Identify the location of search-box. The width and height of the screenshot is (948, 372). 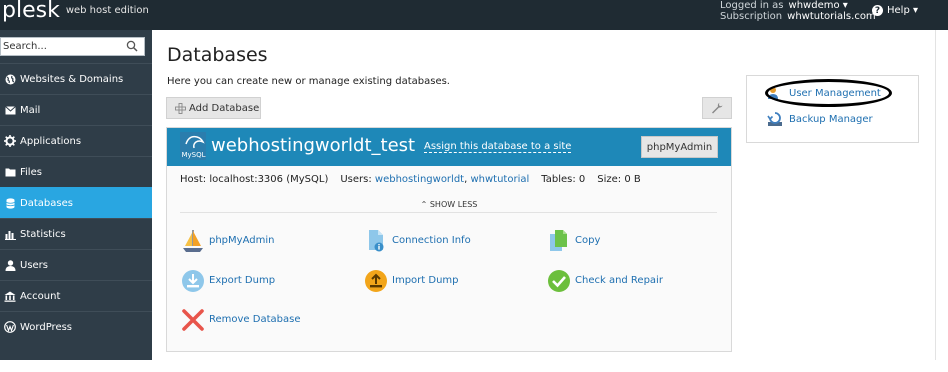
(72, 46).